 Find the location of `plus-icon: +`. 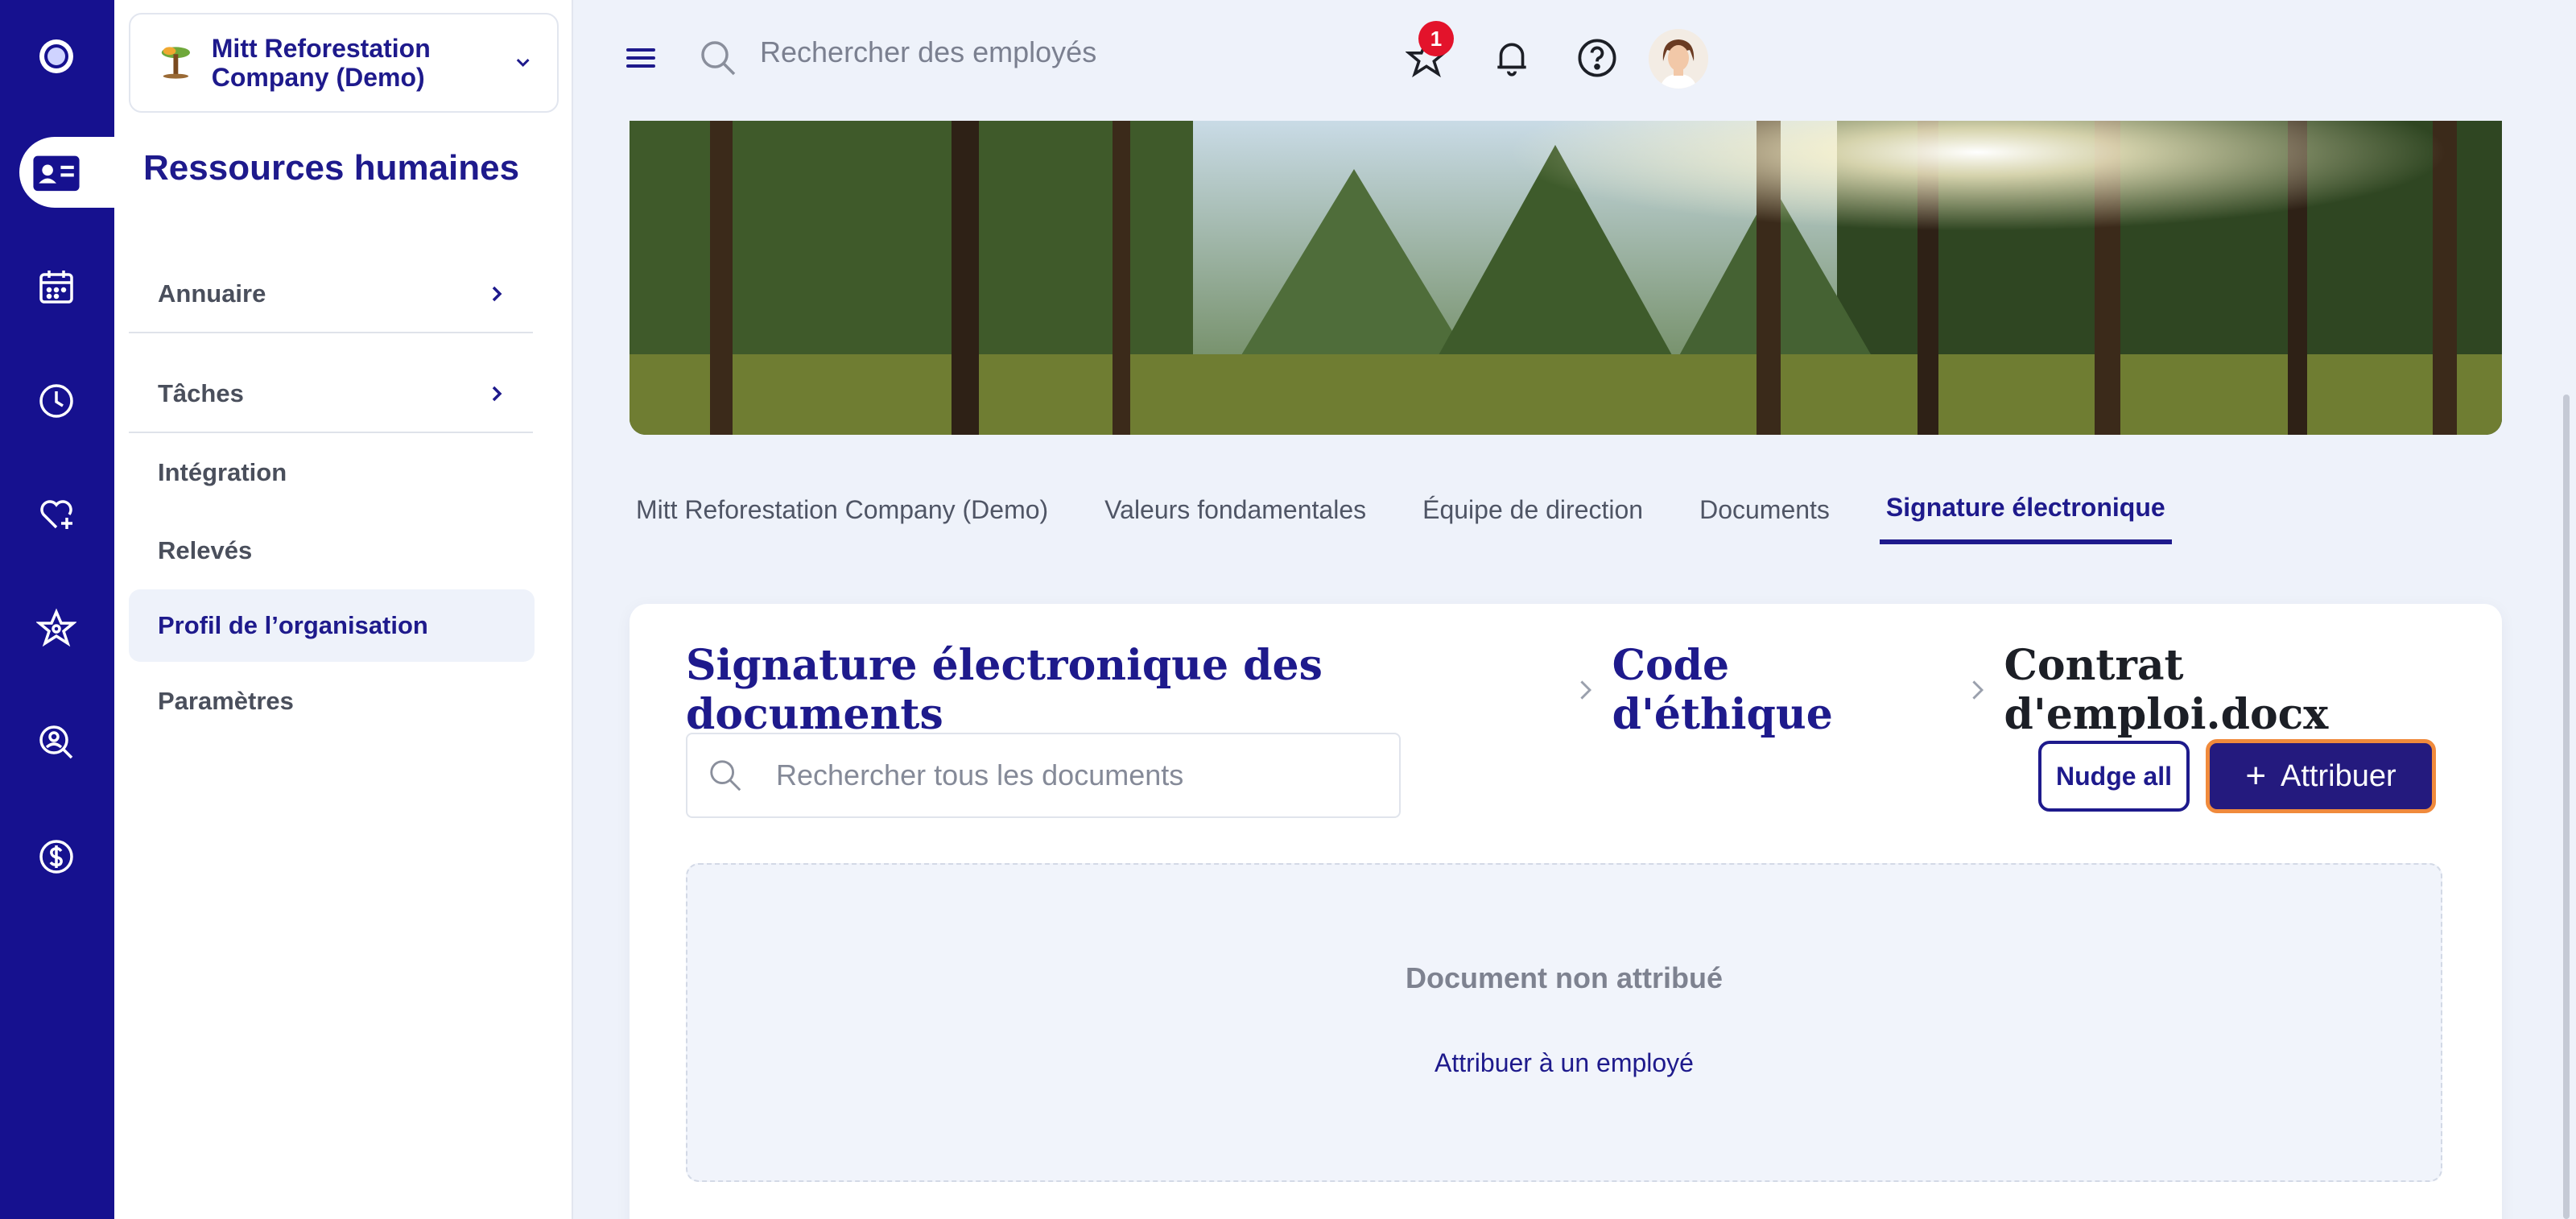

plus-icon: + is located at coordinates (2256, 775).